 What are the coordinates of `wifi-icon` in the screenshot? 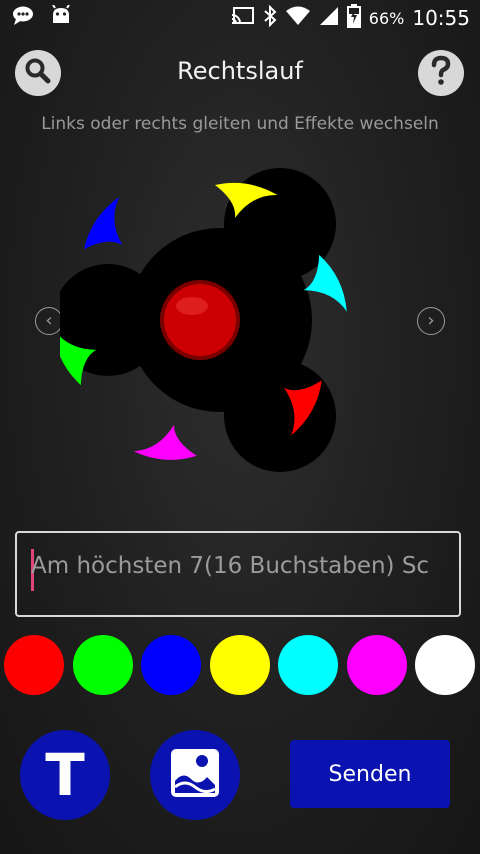 It's located at (298, 18).